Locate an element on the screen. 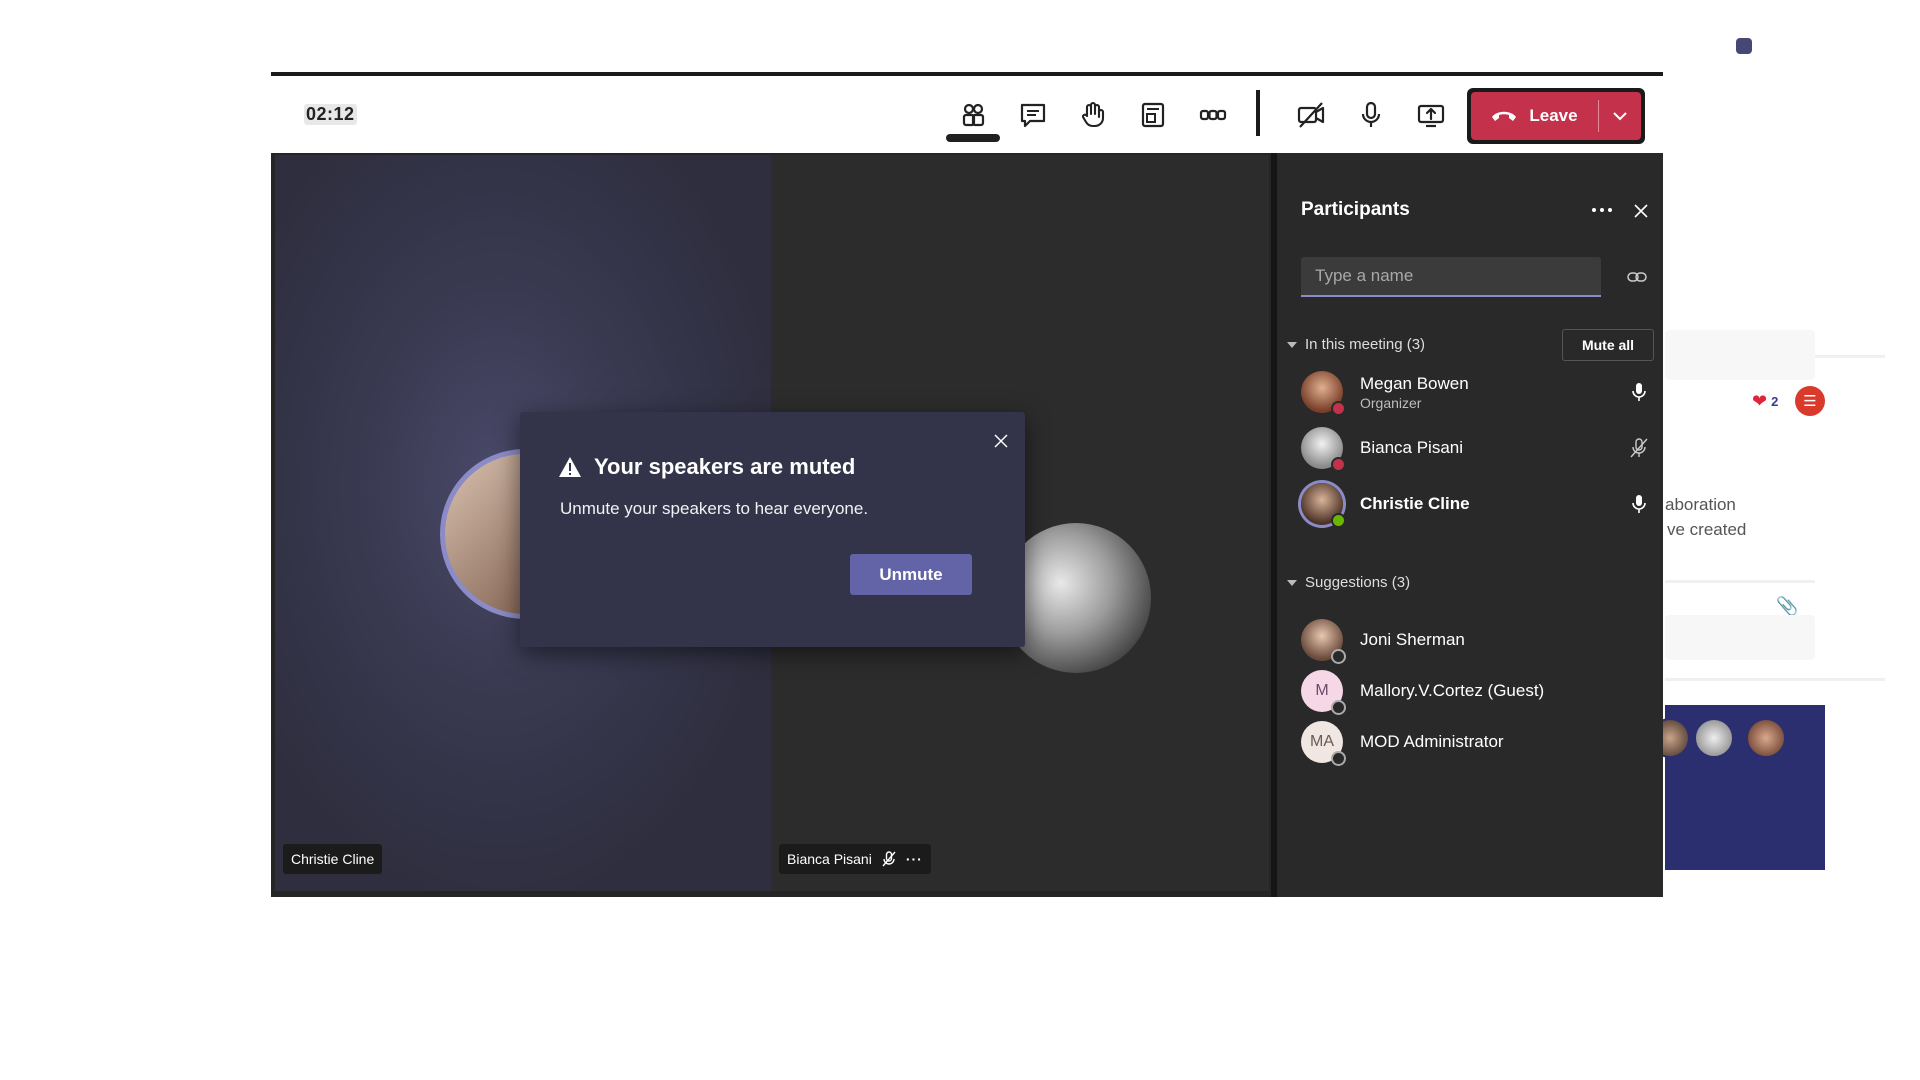 This screenshot has height=1080, width=1920. participant-name-chip: Bianca Pisani ··· is located at coordinates (855, 859).